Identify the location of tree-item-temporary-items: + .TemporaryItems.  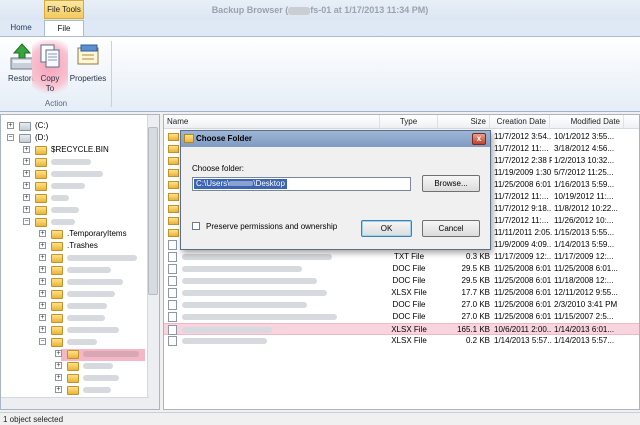
(75, 234).